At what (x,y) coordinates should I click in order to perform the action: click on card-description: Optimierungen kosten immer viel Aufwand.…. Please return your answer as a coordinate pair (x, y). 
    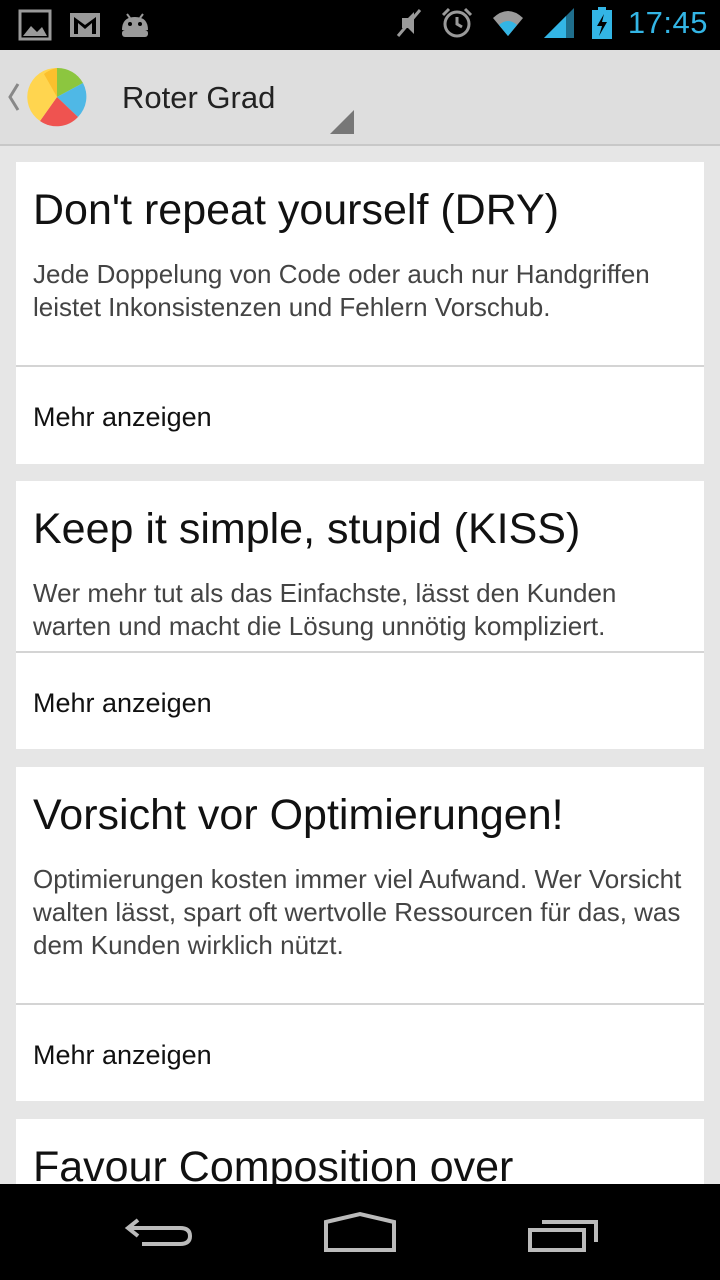
    Looking at the image, I should click on (357, 912).